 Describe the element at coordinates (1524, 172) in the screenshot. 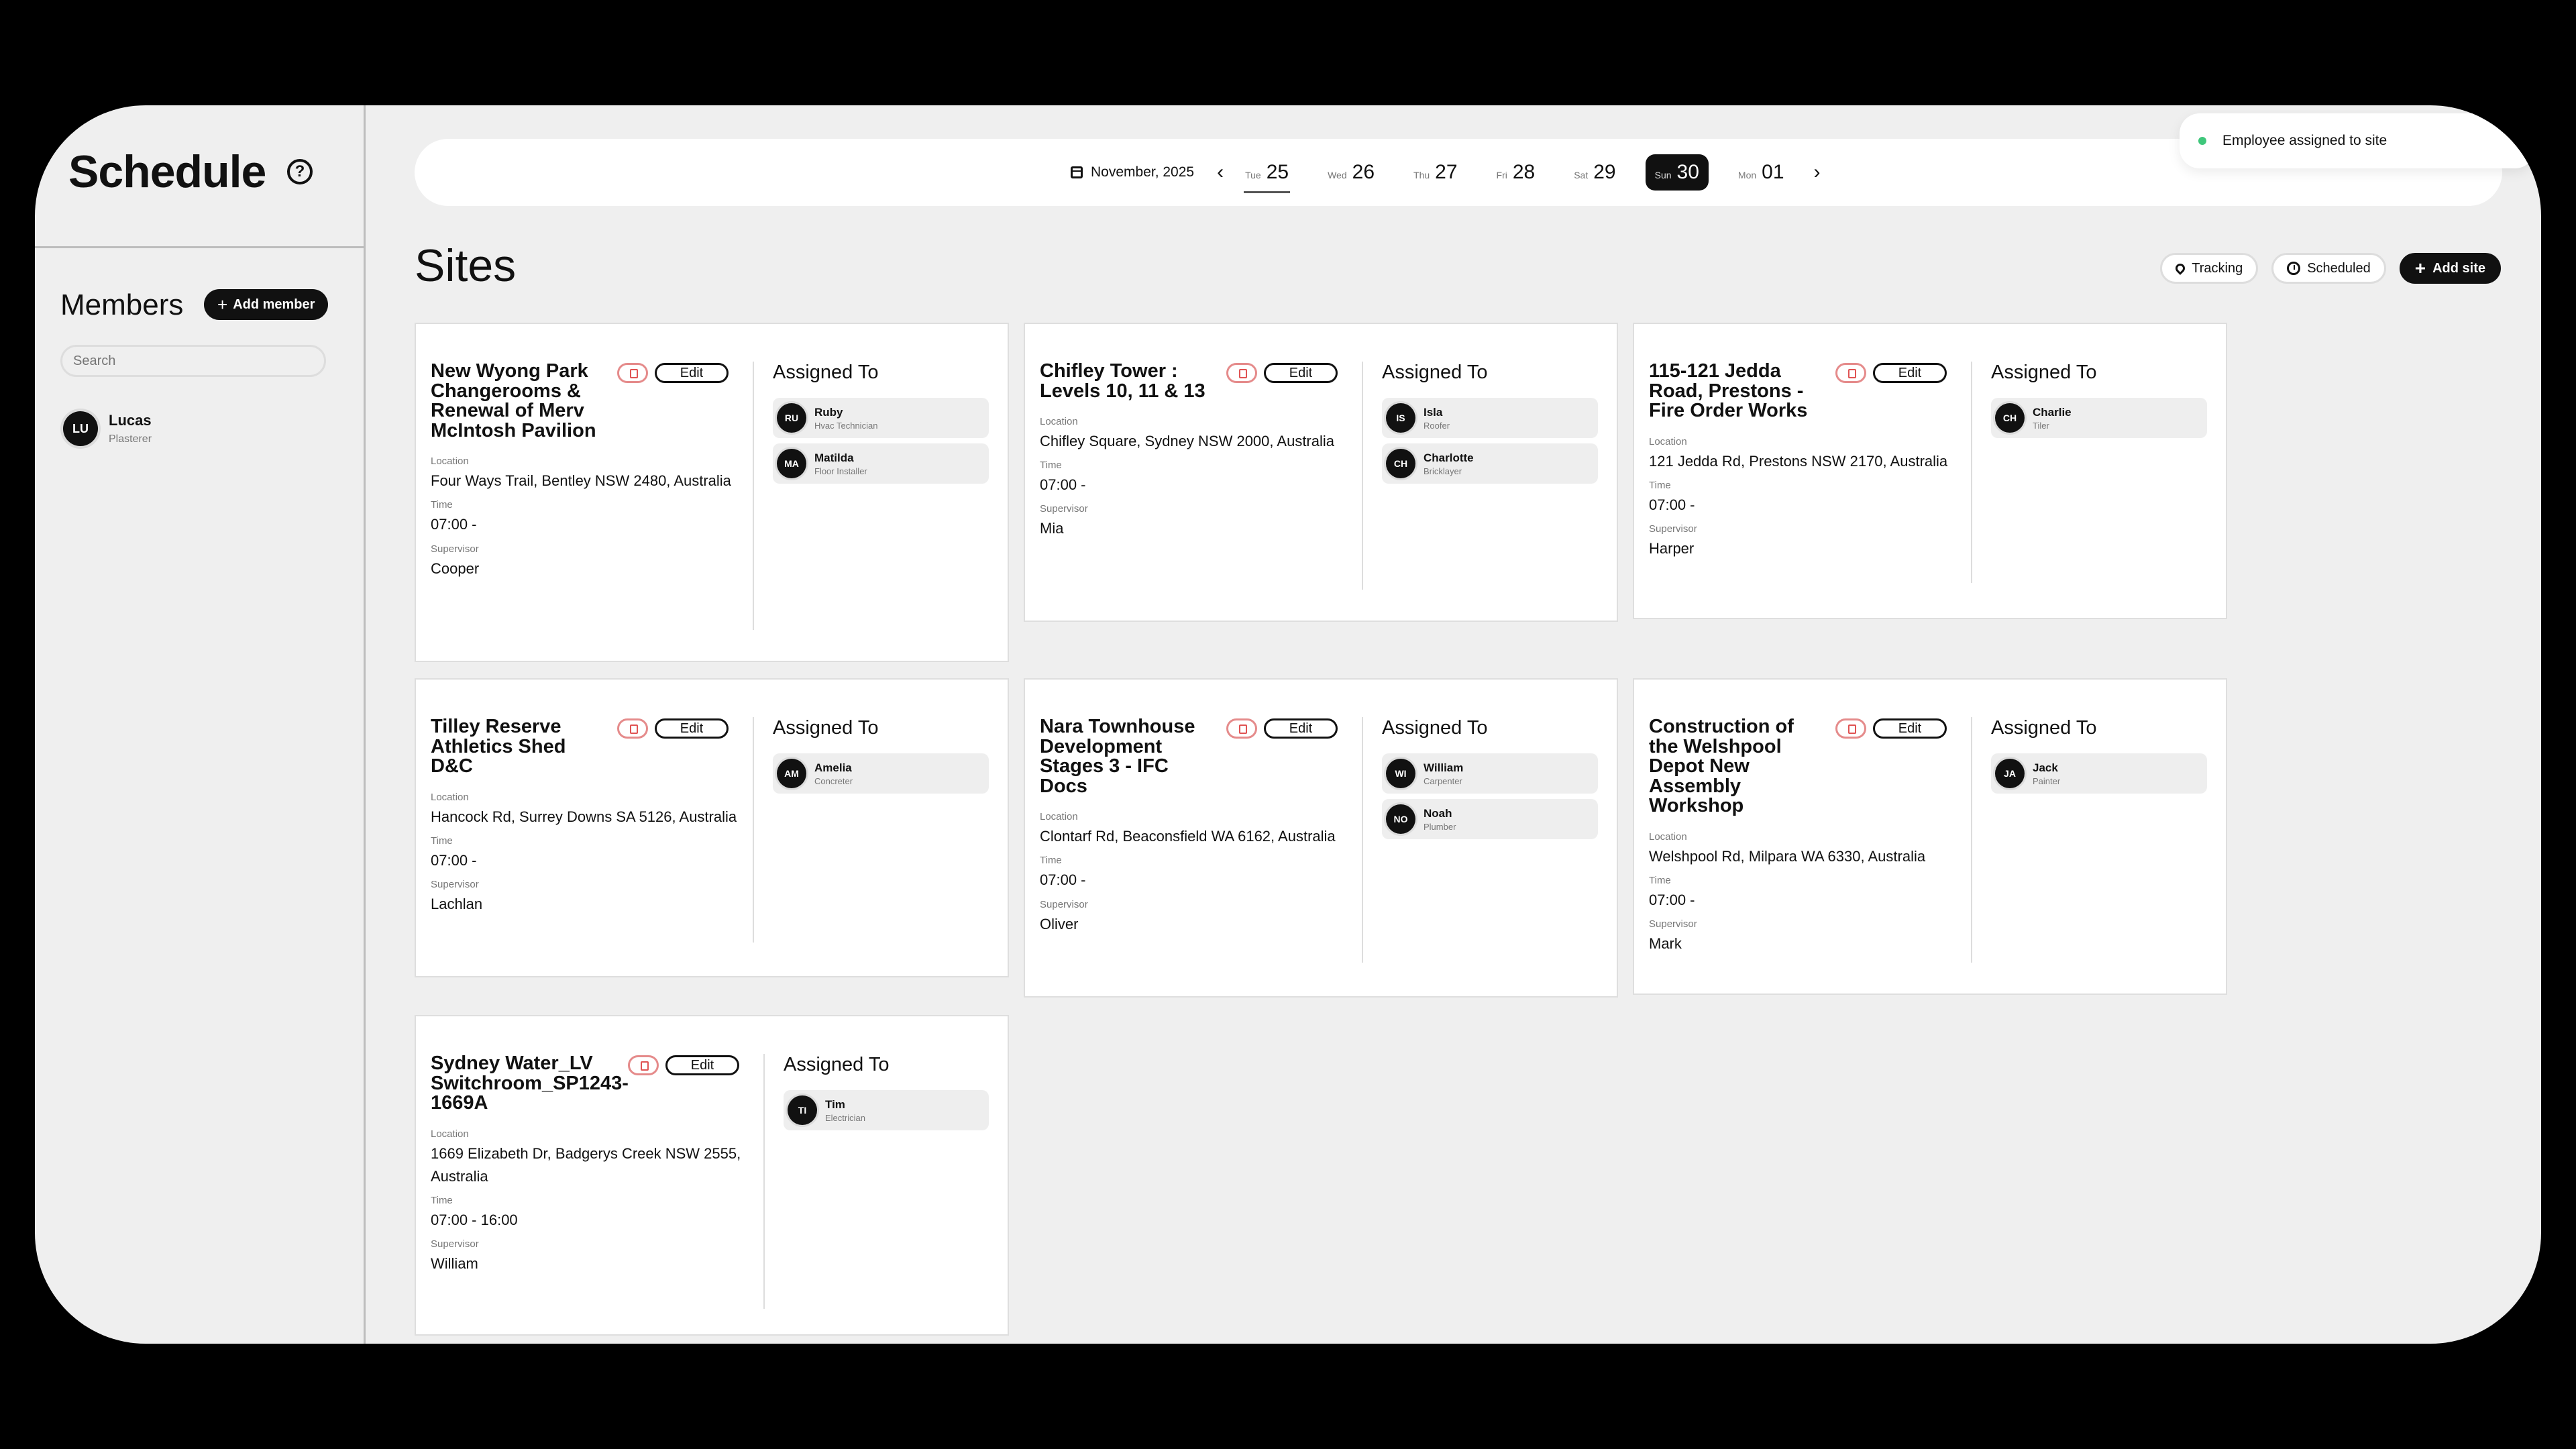

I see `day-number: 28` at that location.